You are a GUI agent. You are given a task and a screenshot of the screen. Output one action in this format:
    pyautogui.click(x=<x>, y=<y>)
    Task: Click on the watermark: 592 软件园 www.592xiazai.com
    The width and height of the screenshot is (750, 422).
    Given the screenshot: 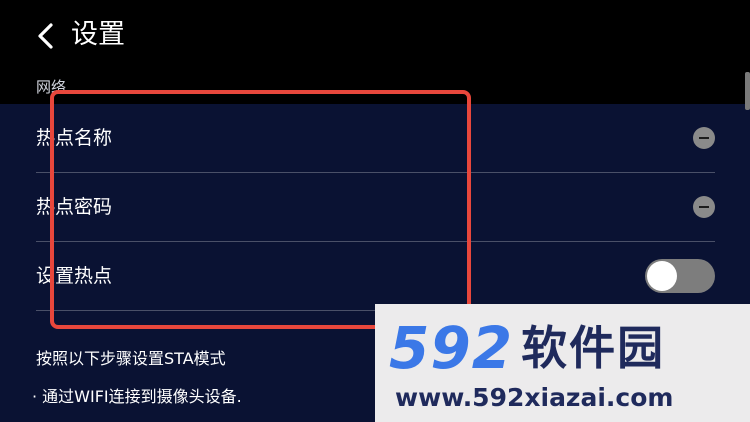 What is the action you would take?
    pyautogui.click(x=562, y=363)
    